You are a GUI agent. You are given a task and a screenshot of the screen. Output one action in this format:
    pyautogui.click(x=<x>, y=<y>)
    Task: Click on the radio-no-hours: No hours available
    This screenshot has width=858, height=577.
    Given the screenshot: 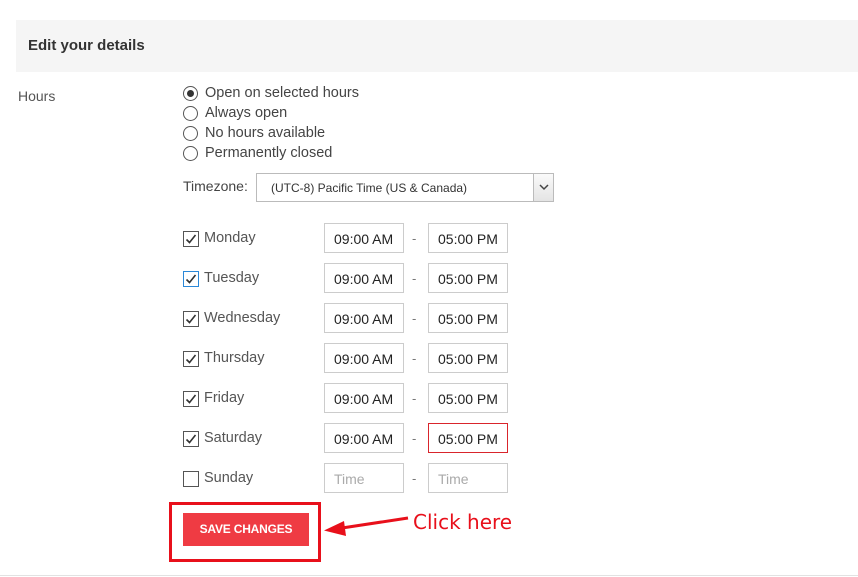 What is the action you would take?
    pyautogui.click(x=271, y=133)
    